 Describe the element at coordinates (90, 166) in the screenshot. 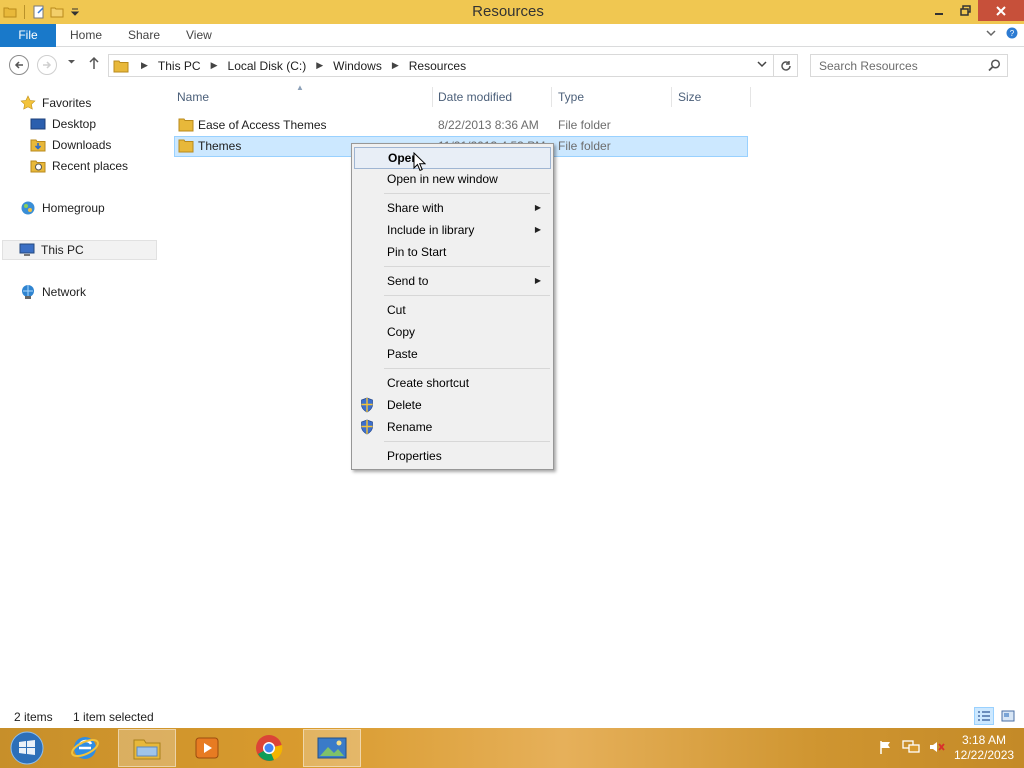

I see `nav-recent-places-label: Recent places` at that location.